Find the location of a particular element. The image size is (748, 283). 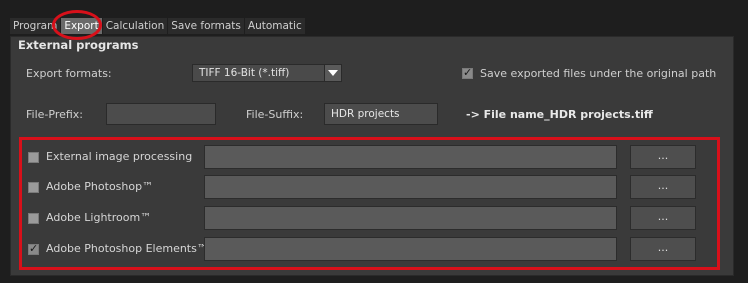

chevron-down-icon is located at coordinates (332, 73).